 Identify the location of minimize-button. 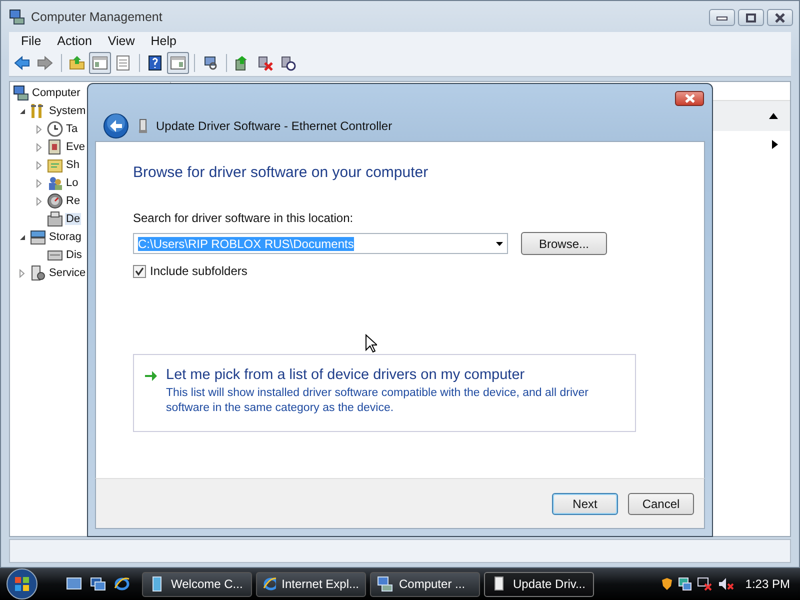
(722, 17).